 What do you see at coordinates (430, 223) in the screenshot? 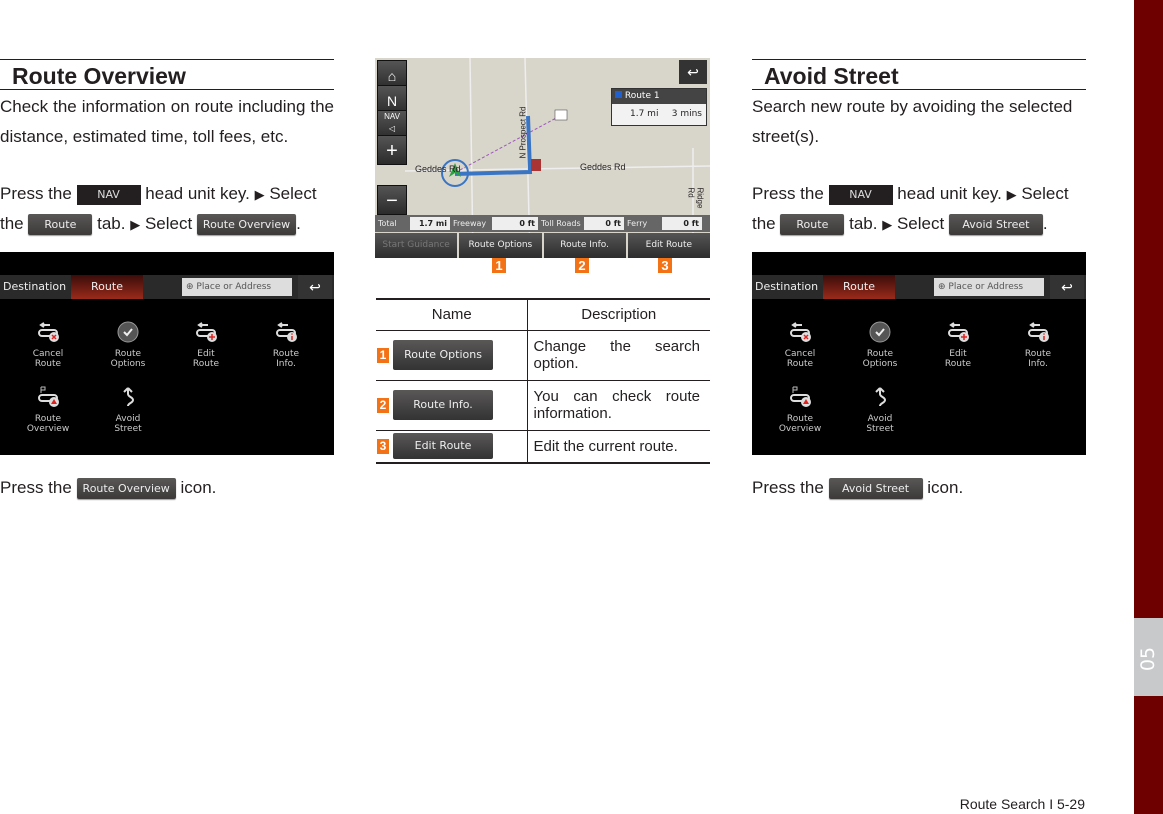
I see `stat-value: 1.7 mi` at bounding box center [430, 223].